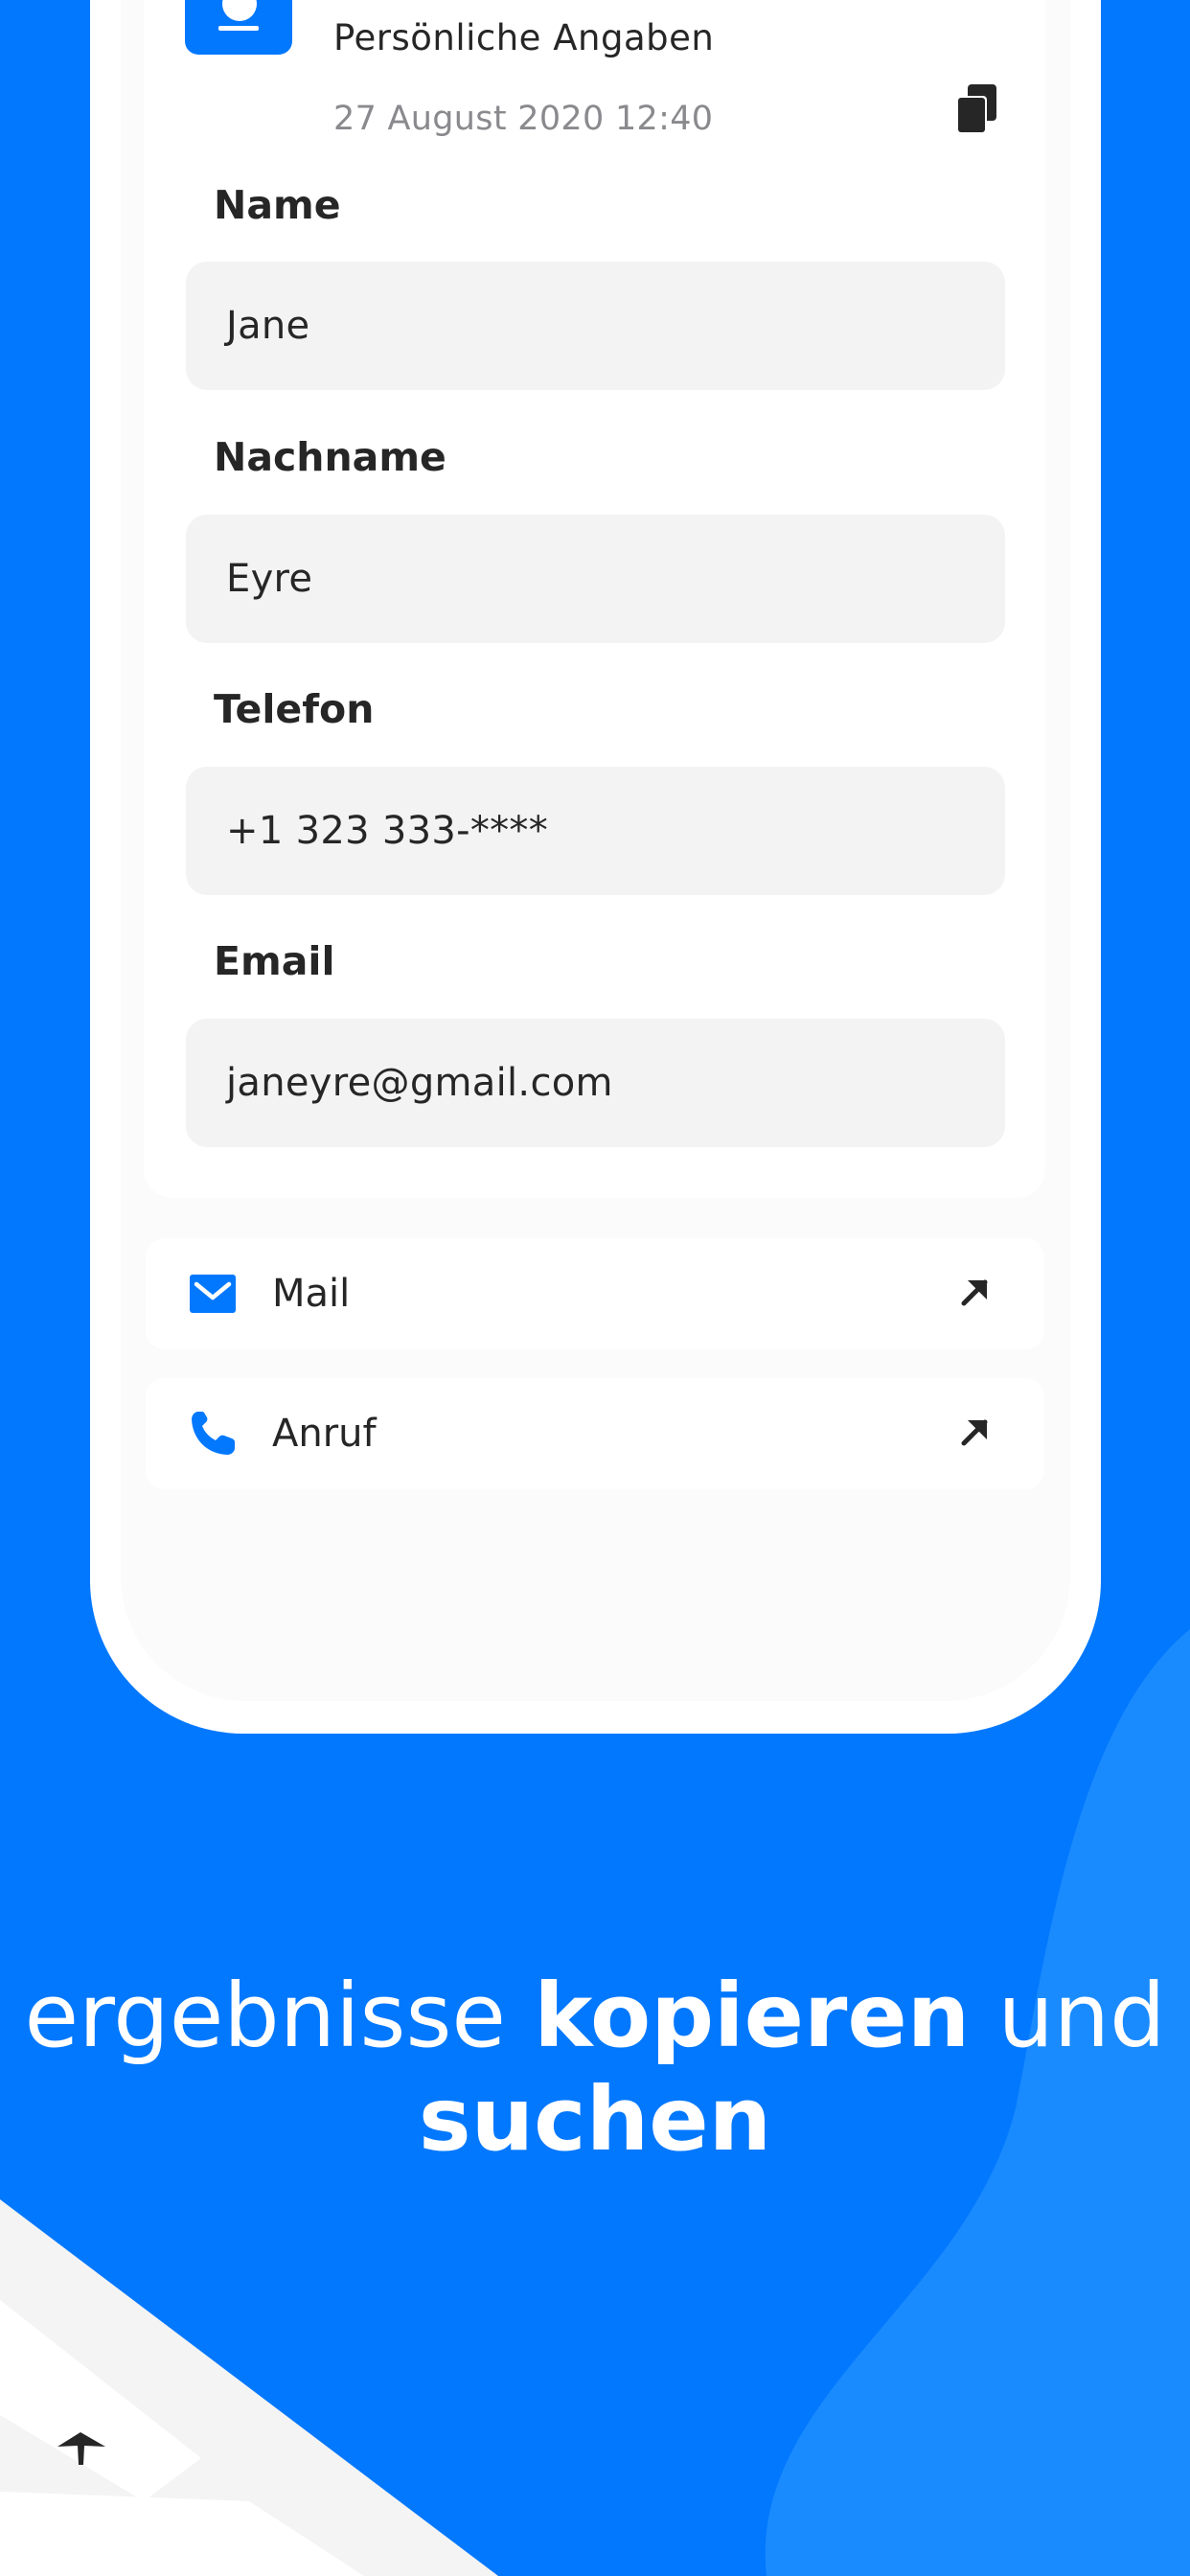  What do you see at coordinates (595, 2119) in the screenshot?
I see `headline-part4: suchen` at bounding box center [595, 2119].